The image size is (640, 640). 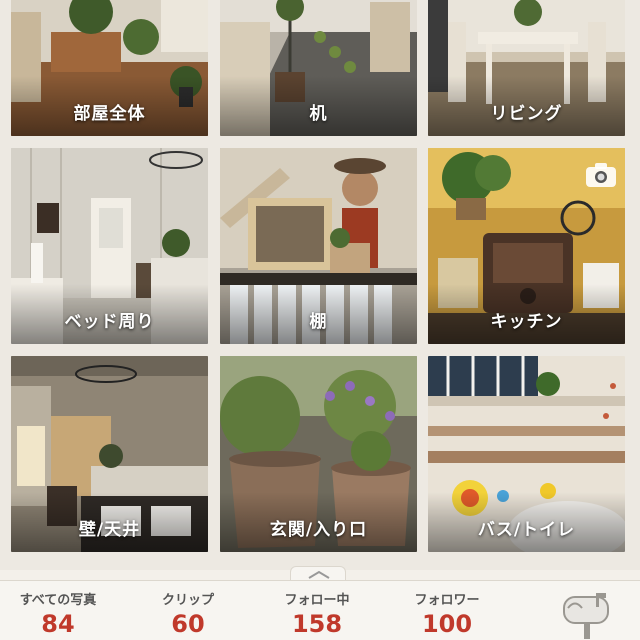 I want to click on tile-label: キッチン, so click(x=526, y=322).